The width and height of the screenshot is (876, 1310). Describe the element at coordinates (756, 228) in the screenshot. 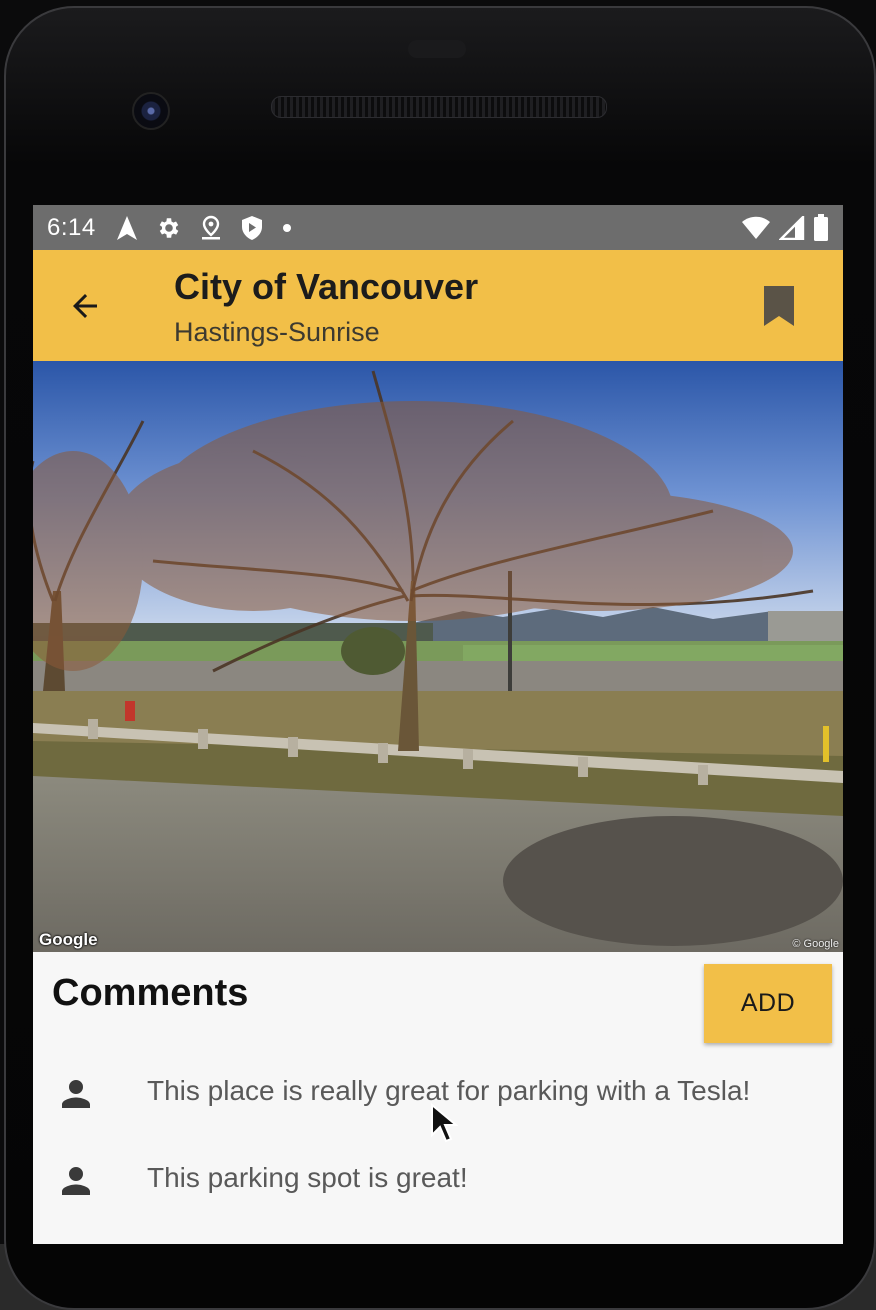

I see `wifi-icon` at that location.